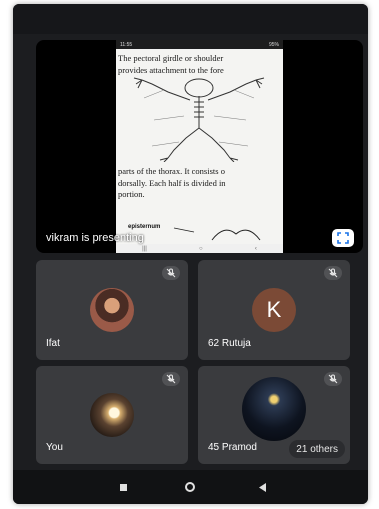 The width and height of the screenshot is (379, 509). What do you see at coordinates (199, 233) in the screenshot?
I see `sternum-diagram: episternum` at bounding box center [199, 233].